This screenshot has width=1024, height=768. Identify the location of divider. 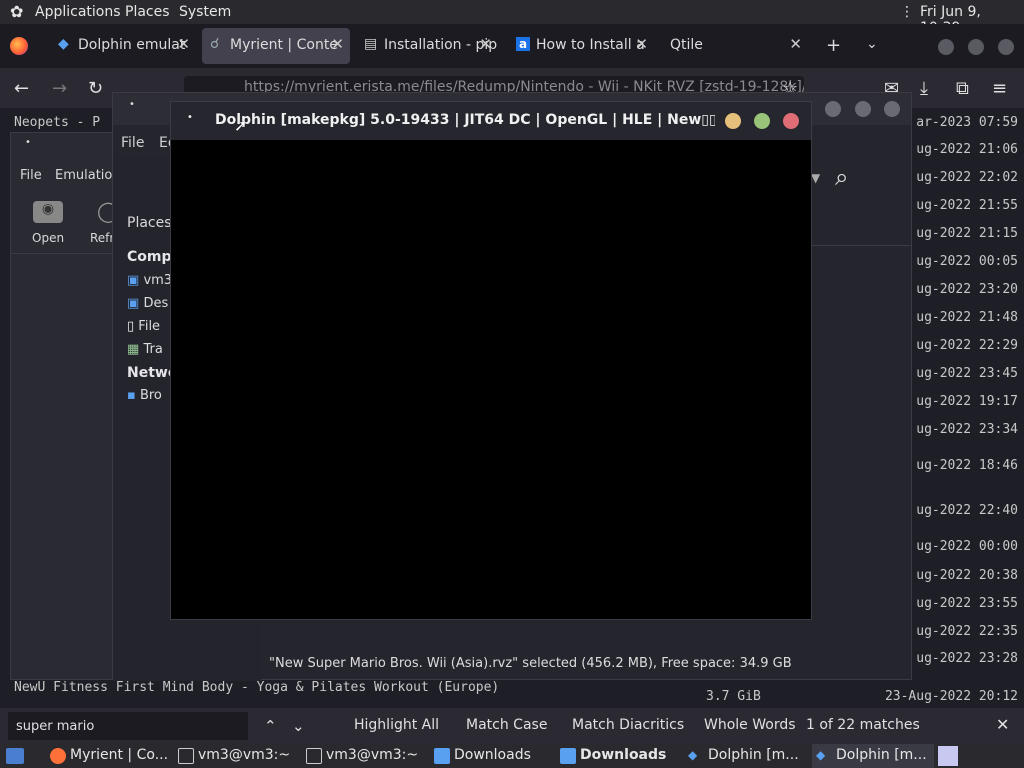
(62, 253).